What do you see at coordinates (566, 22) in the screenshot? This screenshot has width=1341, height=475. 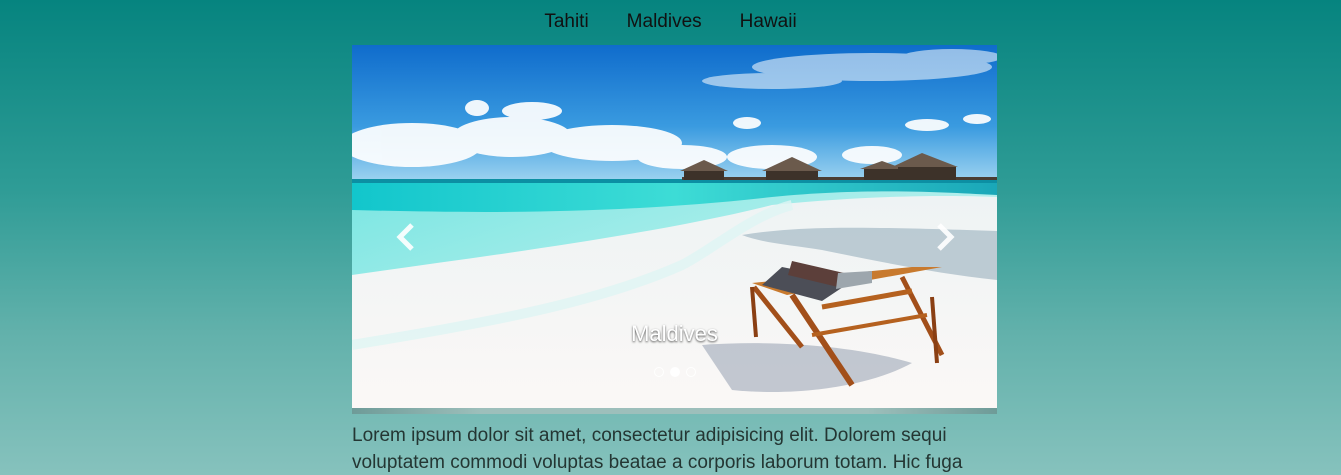 I see `nav-item-tahiti: Tahiti` at bounding box center [566, 22].